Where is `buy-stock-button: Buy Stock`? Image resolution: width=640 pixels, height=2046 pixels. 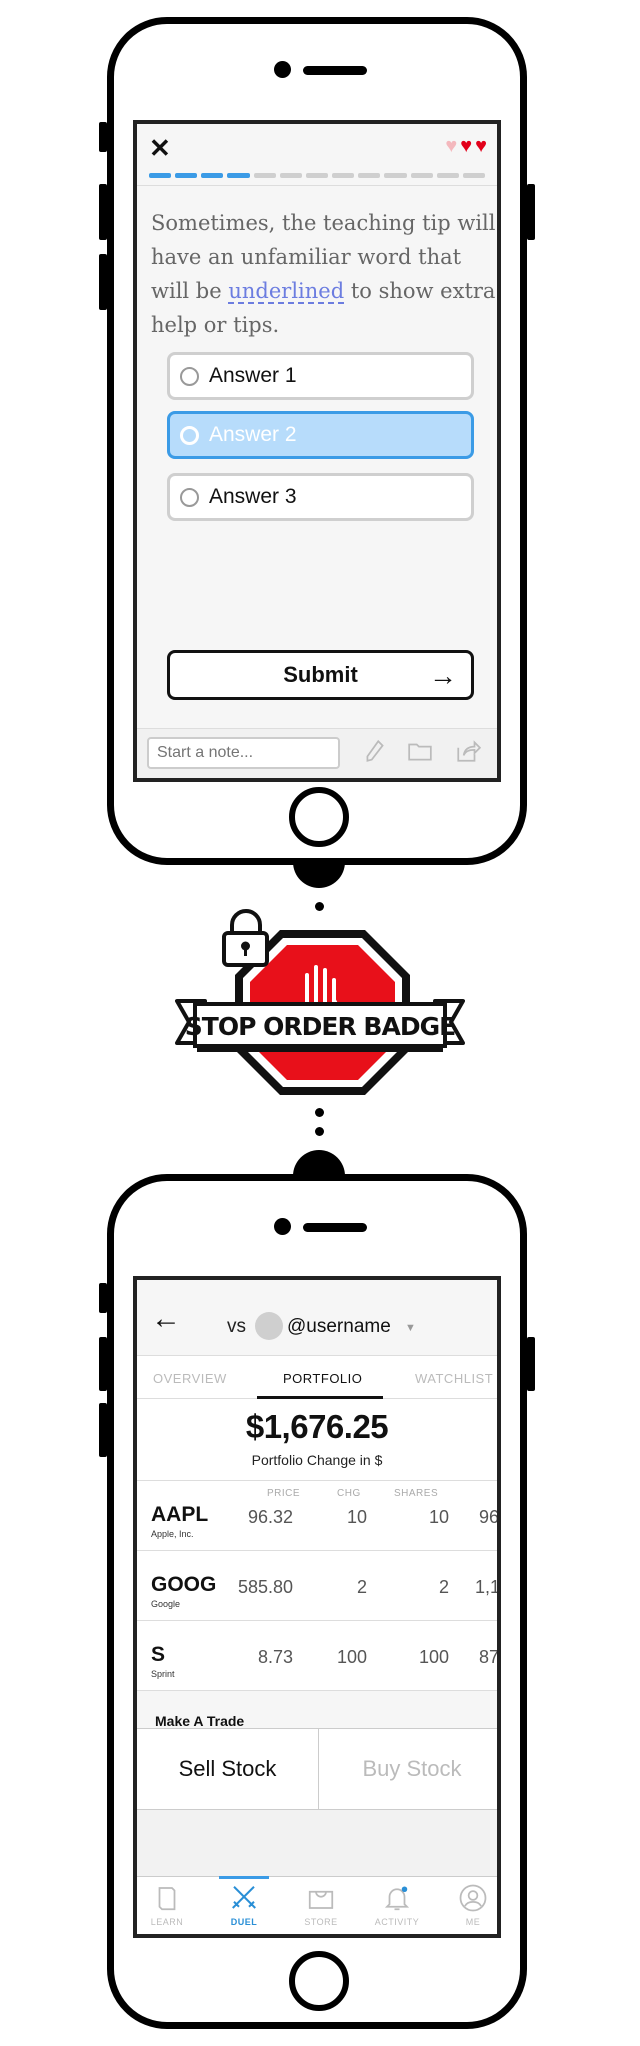 buy-stock-button: Buy Stock is located at coordinates (408, 1769).